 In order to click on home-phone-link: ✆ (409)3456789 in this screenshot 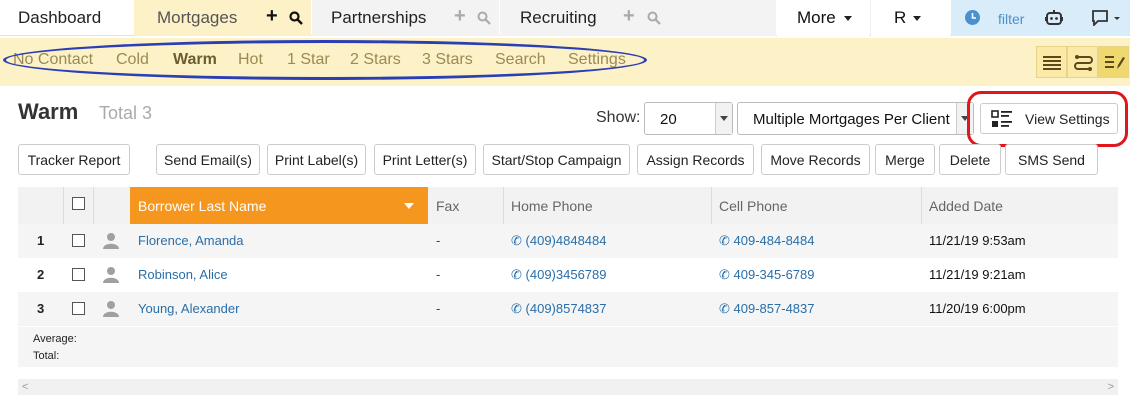, I will do `click(559, 275)`.